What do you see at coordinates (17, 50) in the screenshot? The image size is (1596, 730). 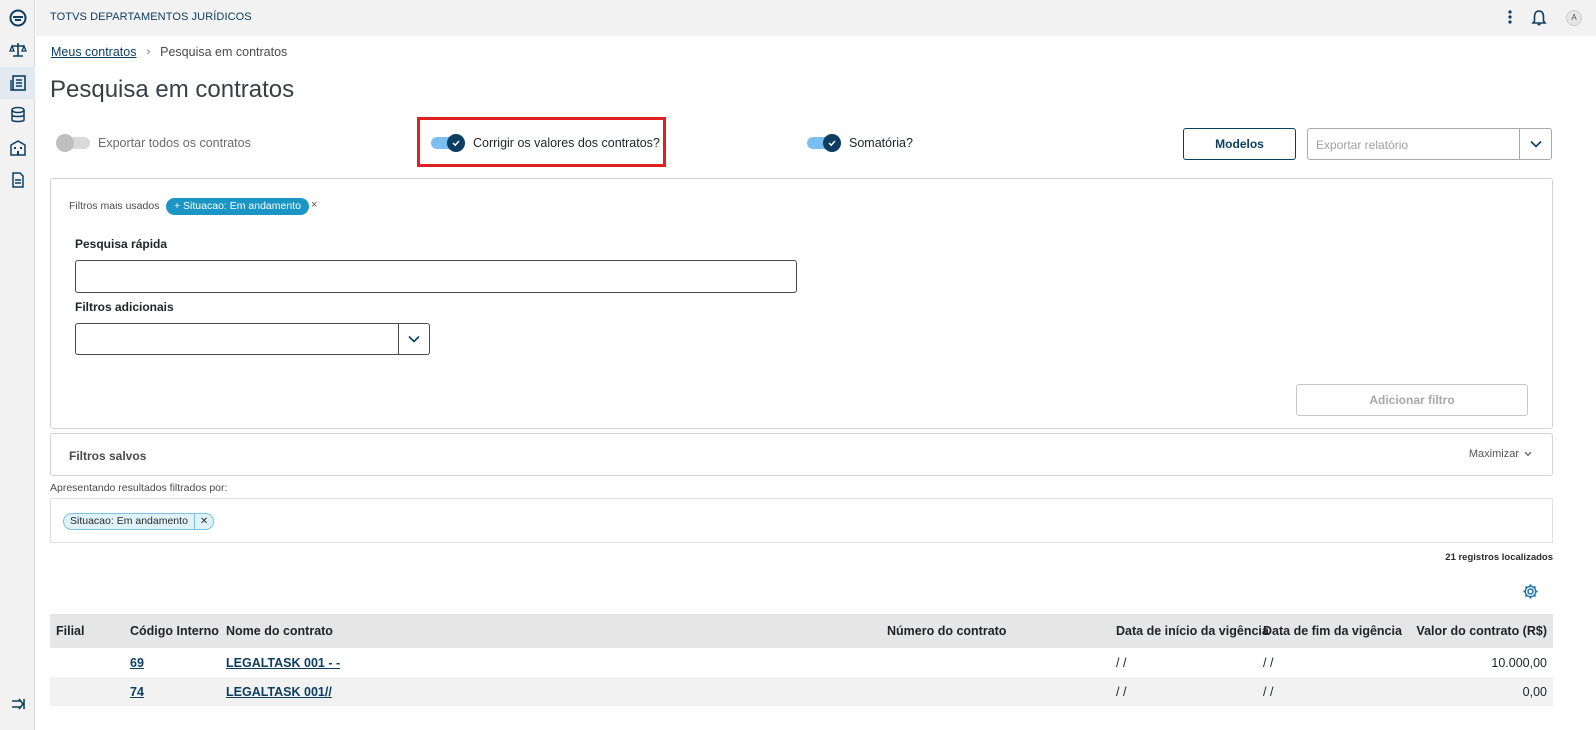 I see `scale-icon` at bounding box center [17, 50].